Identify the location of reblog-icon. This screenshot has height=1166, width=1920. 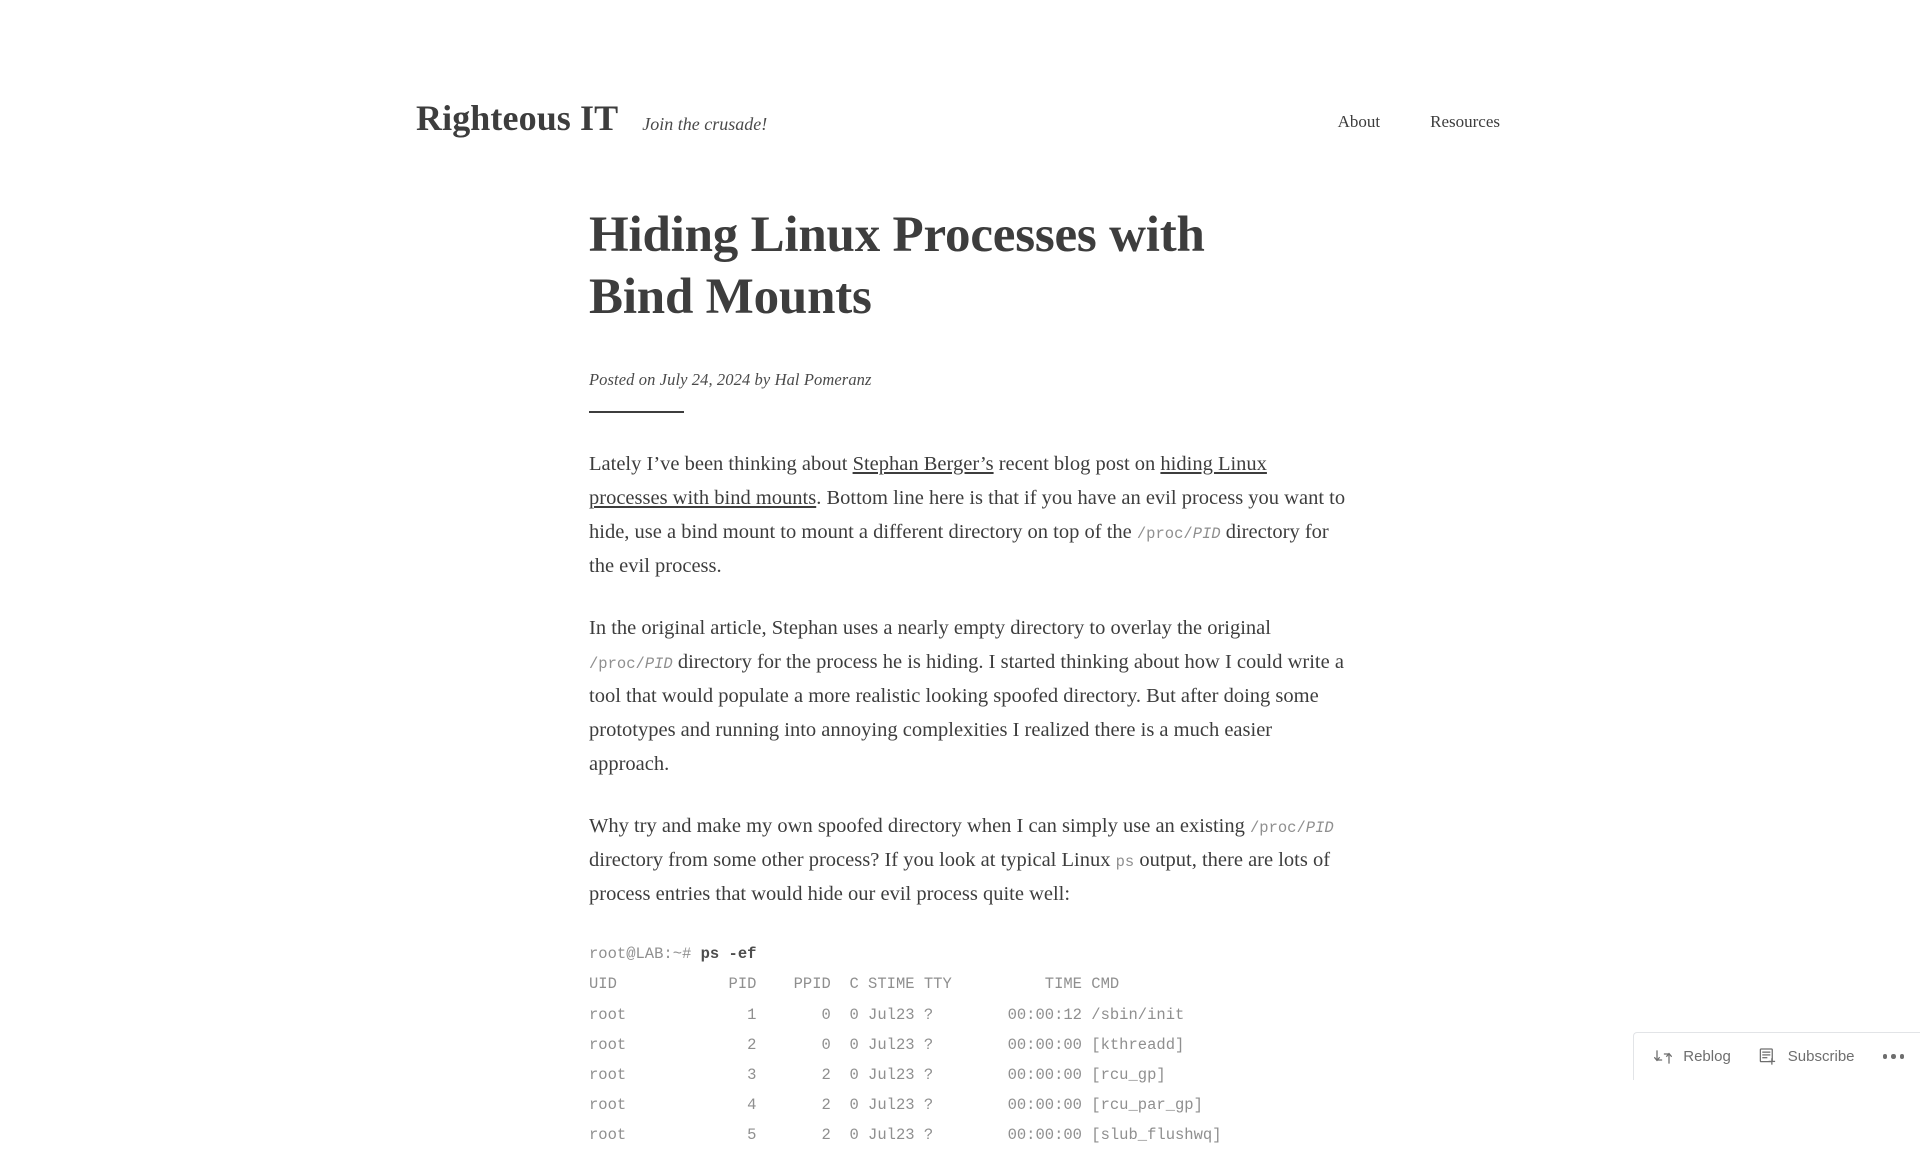
(1663, 1057).